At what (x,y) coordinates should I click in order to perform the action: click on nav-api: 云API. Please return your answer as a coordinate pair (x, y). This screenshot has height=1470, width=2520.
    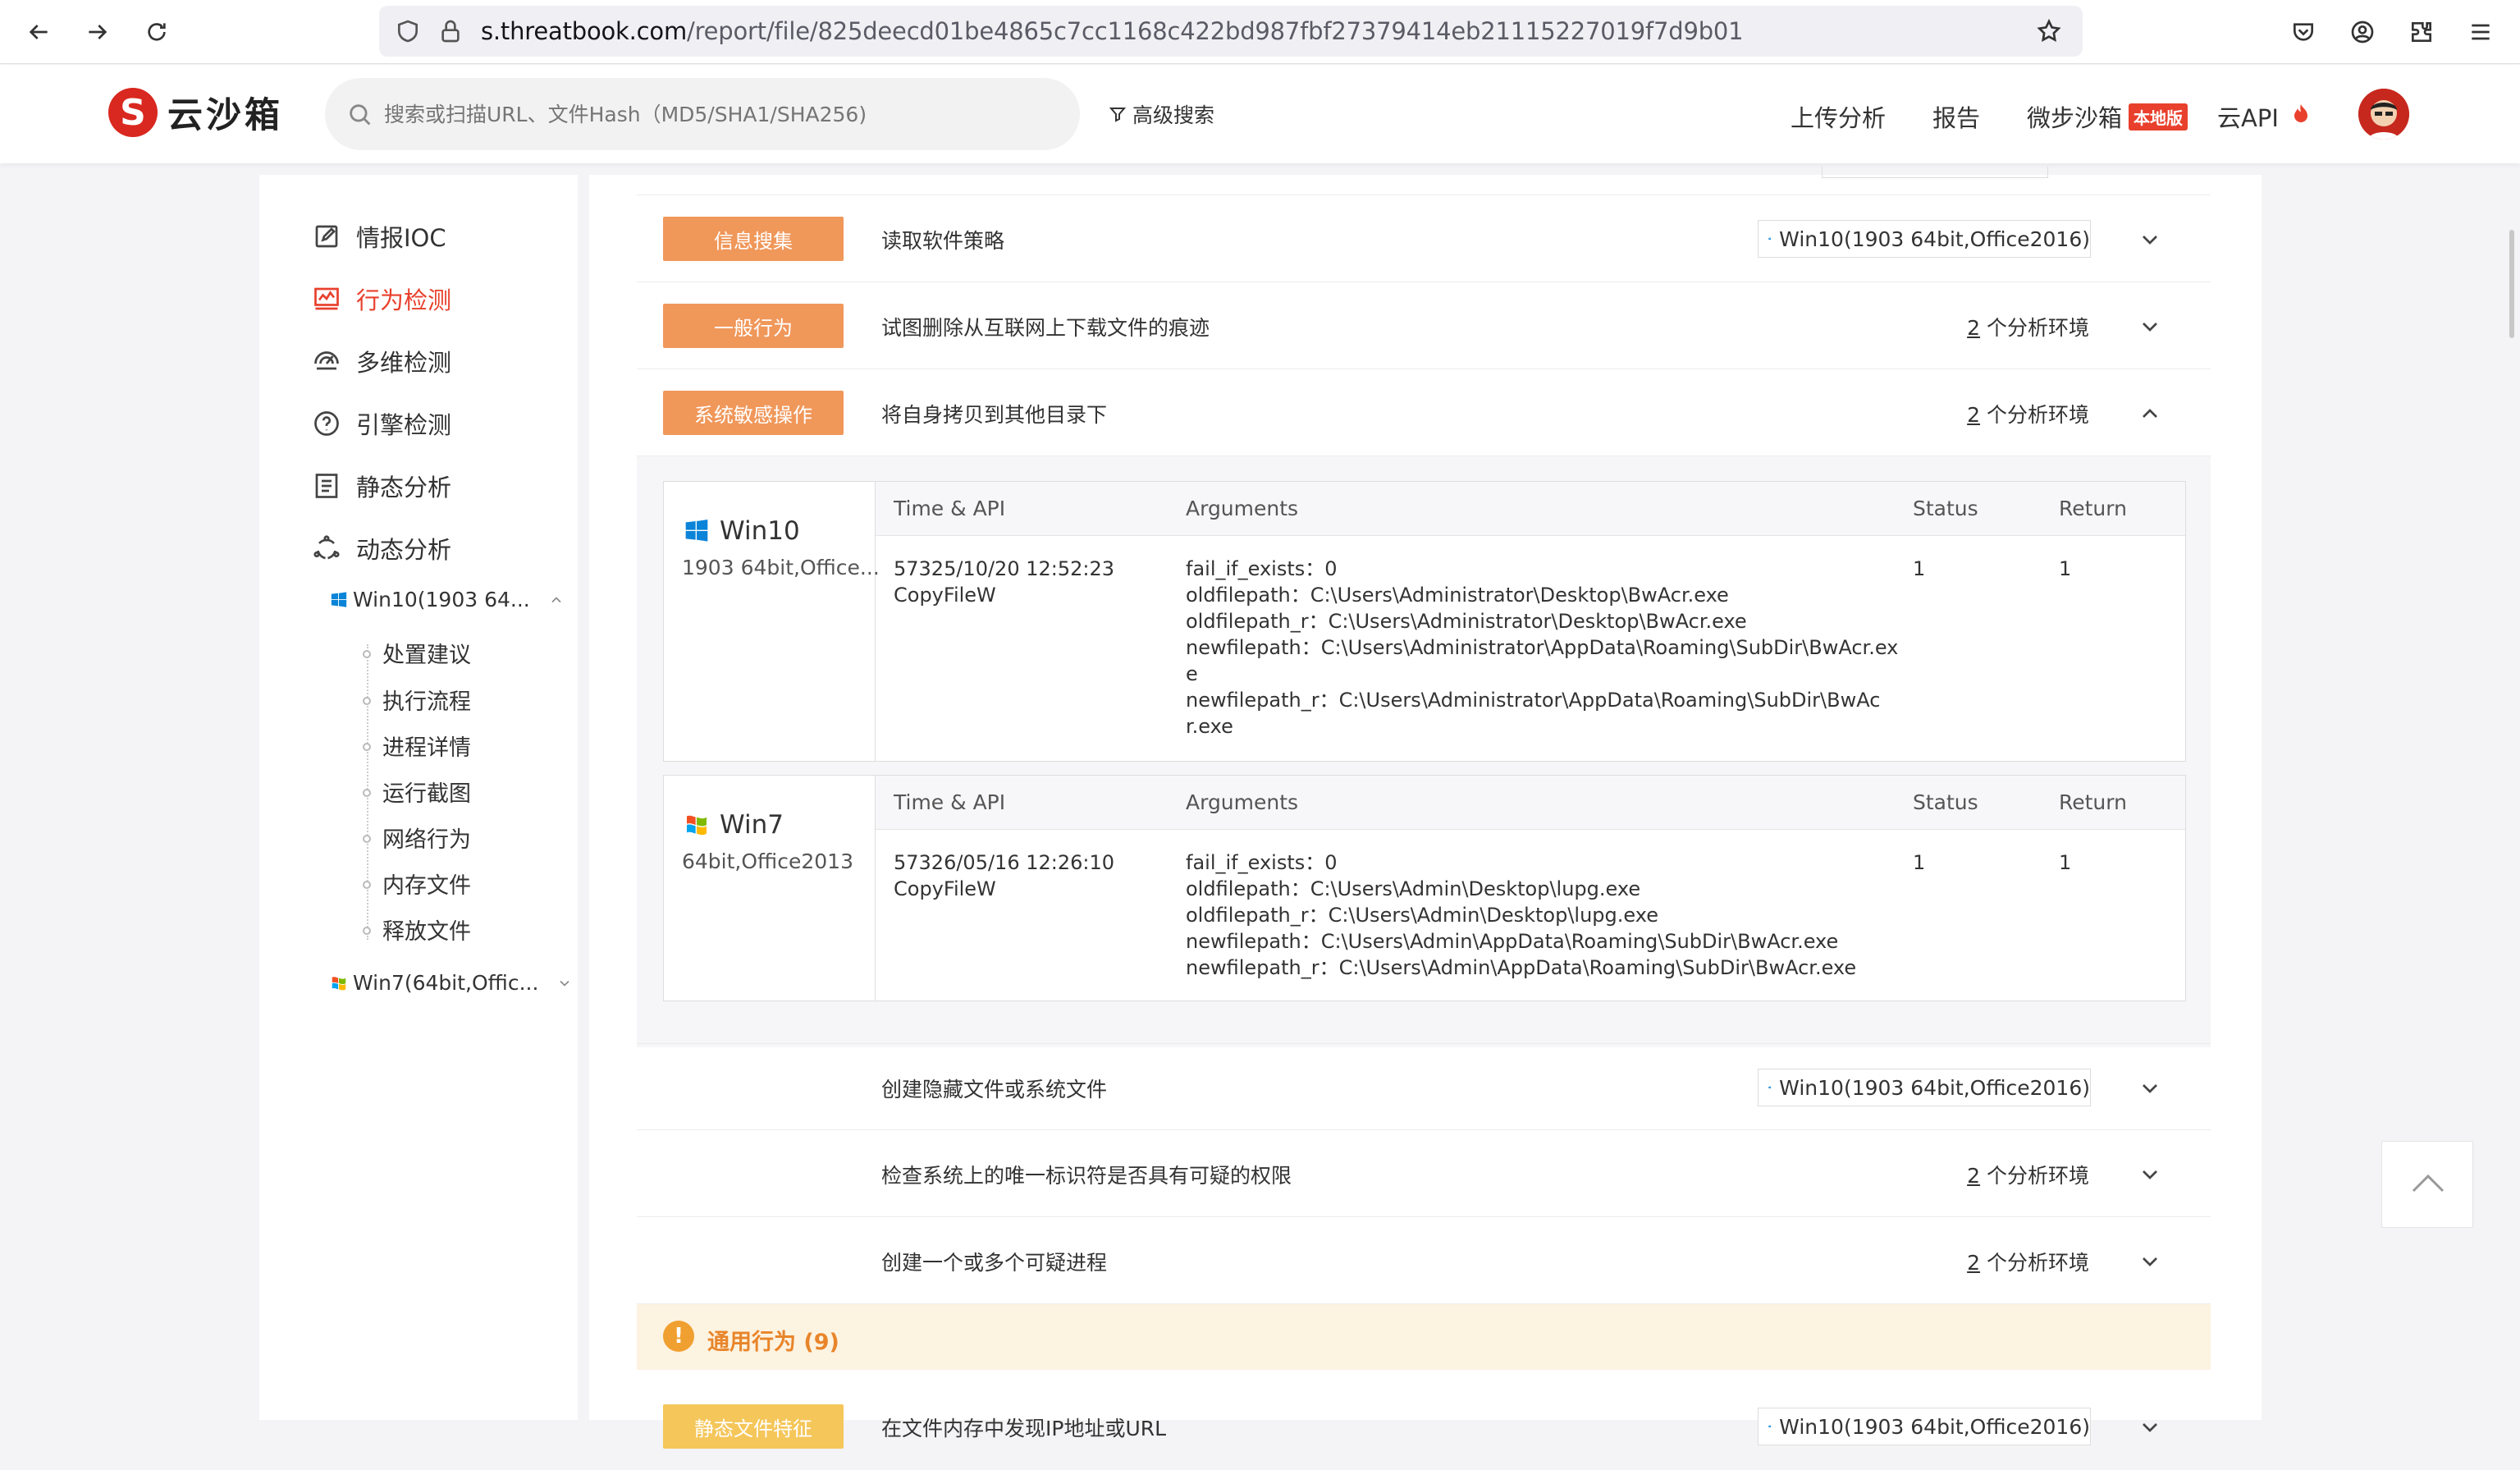
    Looking at the image, I should click on (2264, 116).